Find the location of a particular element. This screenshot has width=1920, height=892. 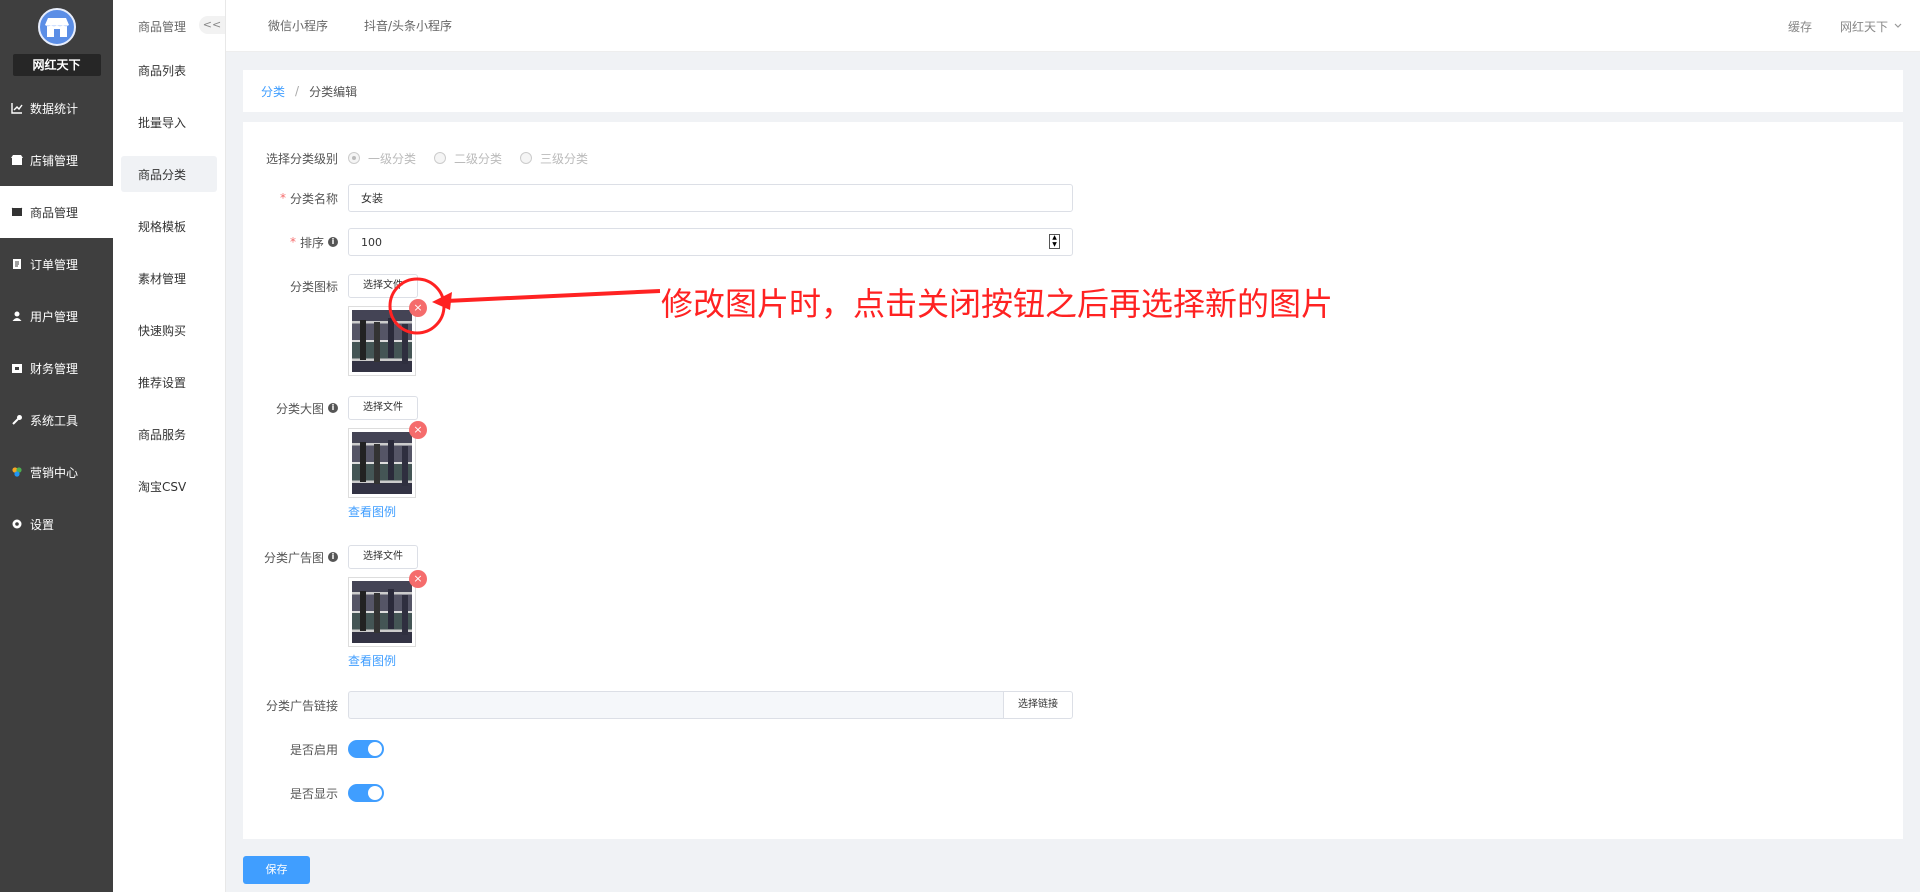

sidebar-item: 财务管理 is located at coordinates (56, 368).